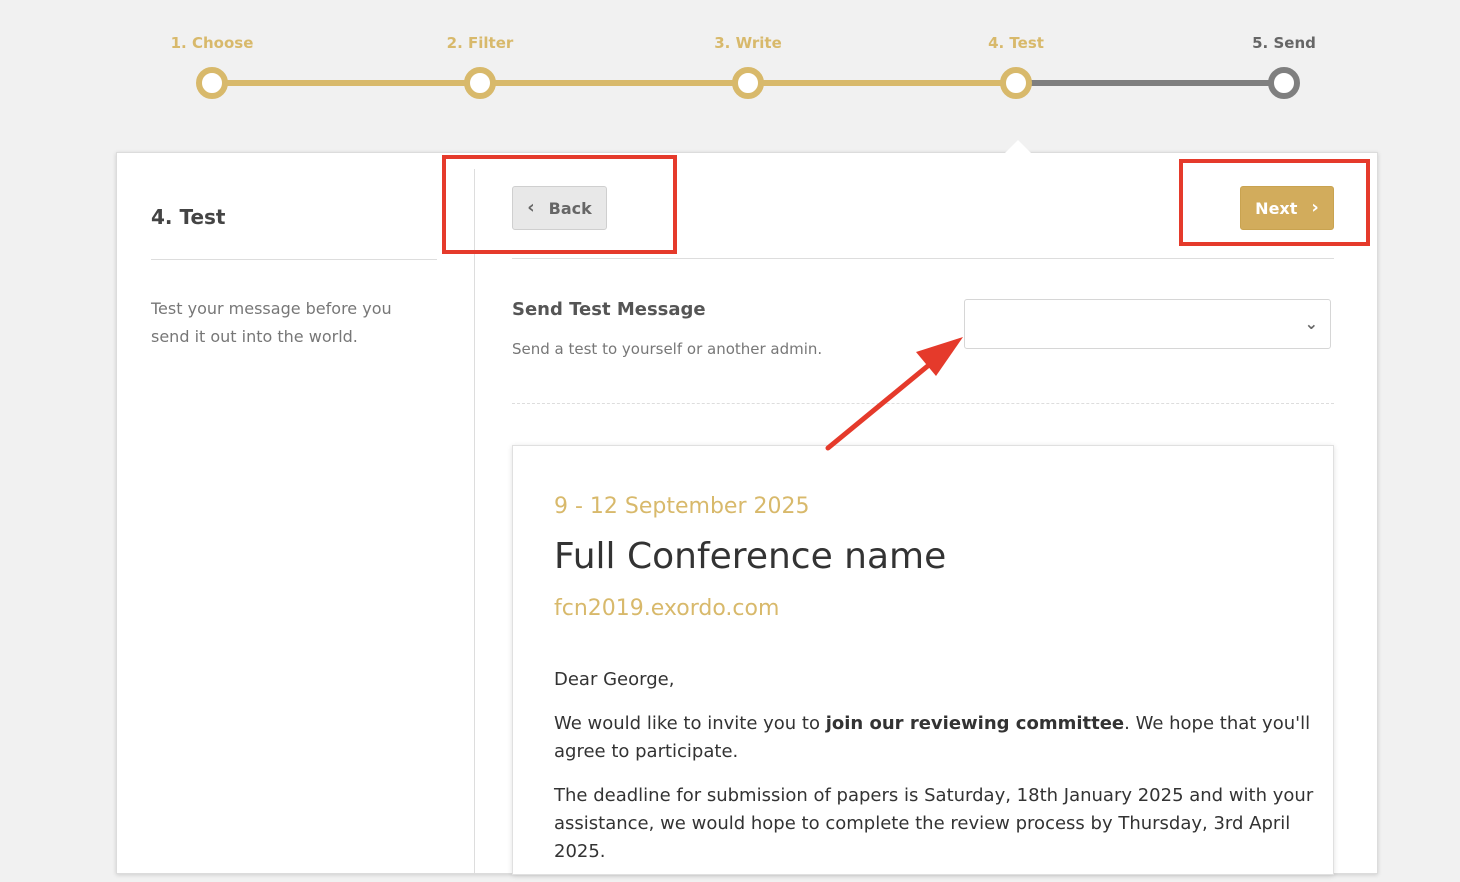  What do you see at coordinates (1274, 202) in the screenshot?
I see `annotation-highlight-next` at bounding box center [1274, 202].